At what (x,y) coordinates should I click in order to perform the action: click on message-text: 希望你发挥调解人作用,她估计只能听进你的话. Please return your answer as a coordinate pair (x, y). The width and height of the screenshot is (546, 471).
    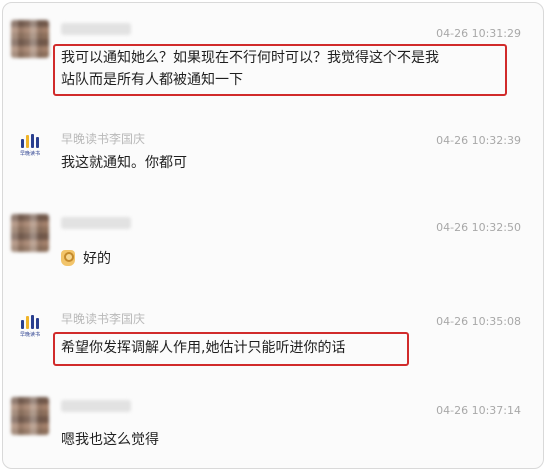
    Looking at the image, I should click on (203, 348).